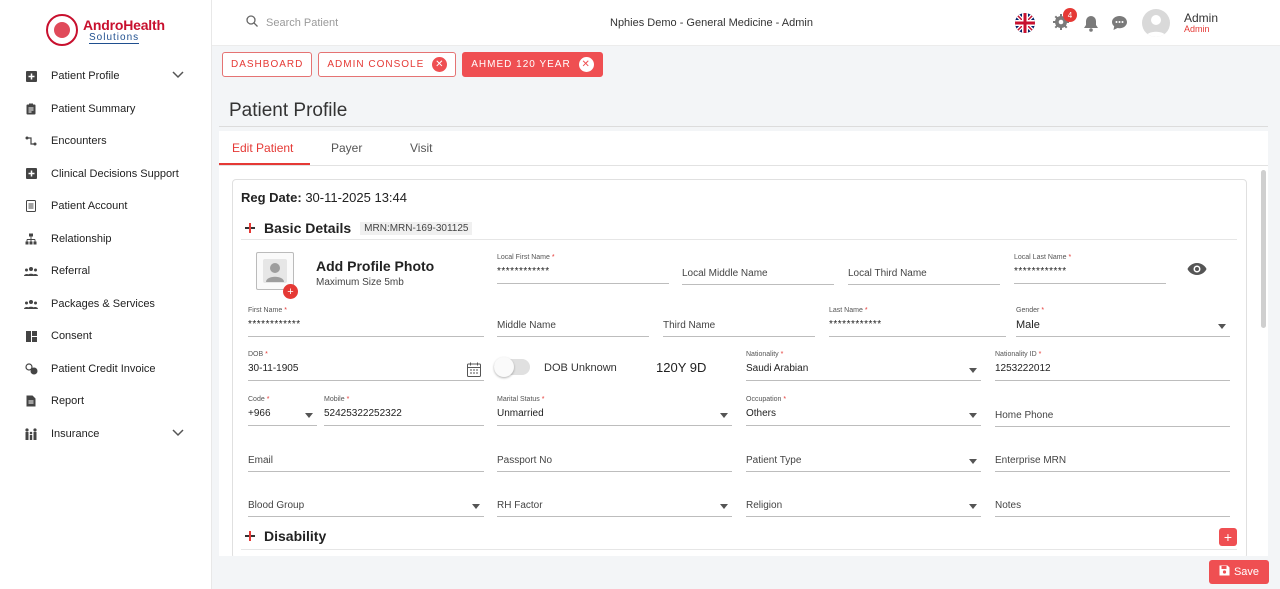  I want to click on field-placeholder: Religion, so click(764, 505).